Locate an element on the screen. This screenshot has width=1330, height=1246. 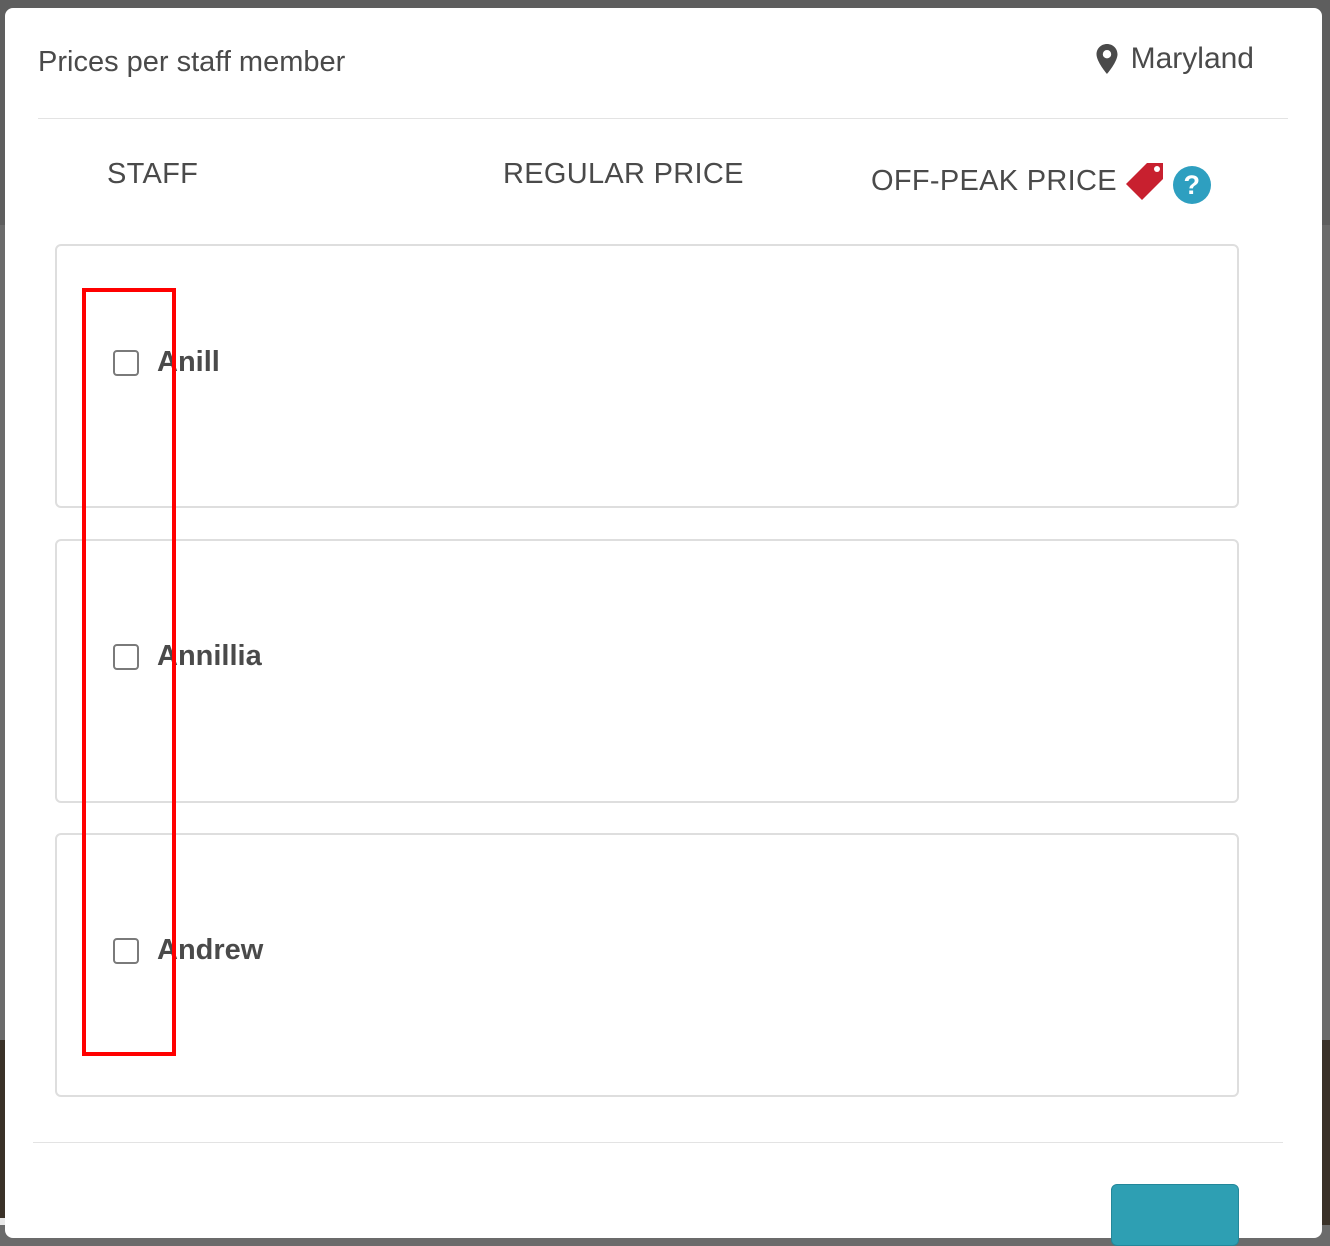
staff-name: Andrew is located at coordinates (210, 950).